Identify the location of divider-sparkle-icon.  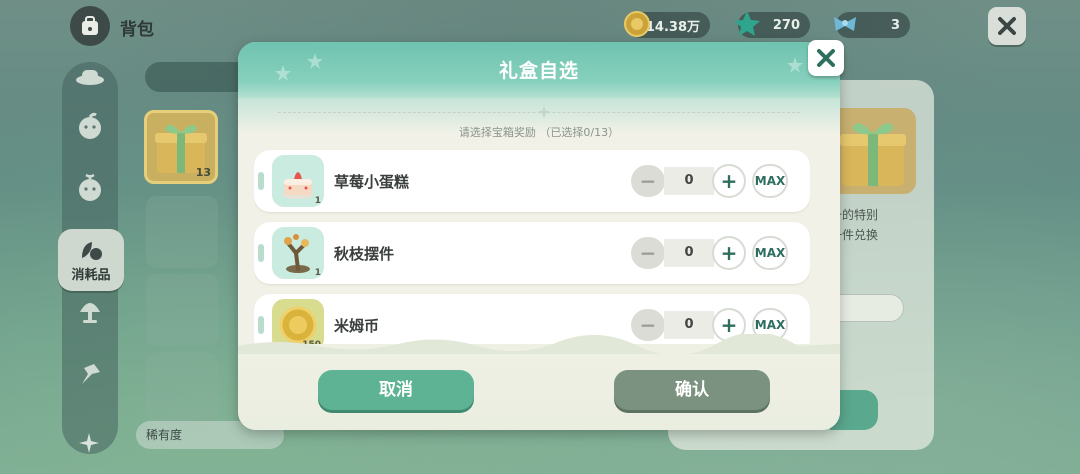
(544, 112).